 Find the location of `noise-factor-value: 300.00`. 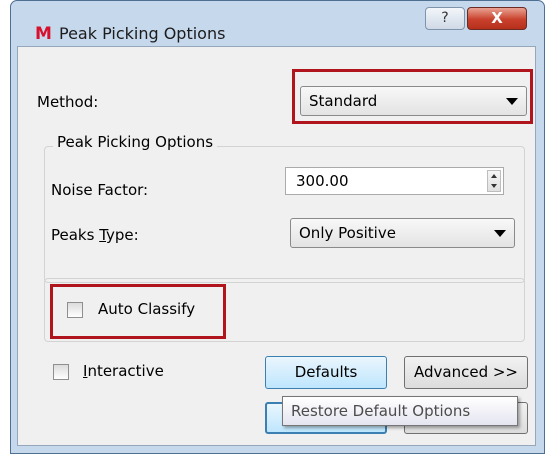

noise-factor-value: 300.00 is located at coordinates (322, 181).